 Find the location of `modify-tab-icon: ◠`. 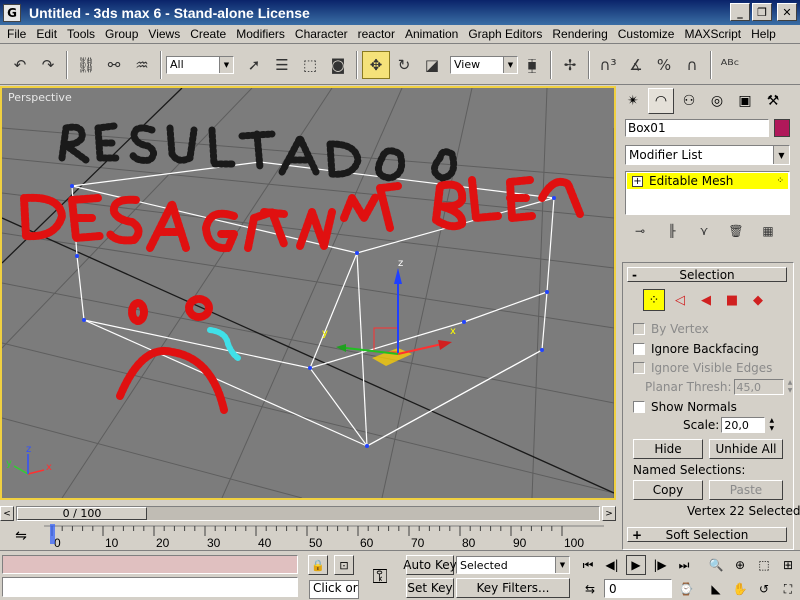

modify-tab-icon: ◠ is located at coordinates (661, 101).